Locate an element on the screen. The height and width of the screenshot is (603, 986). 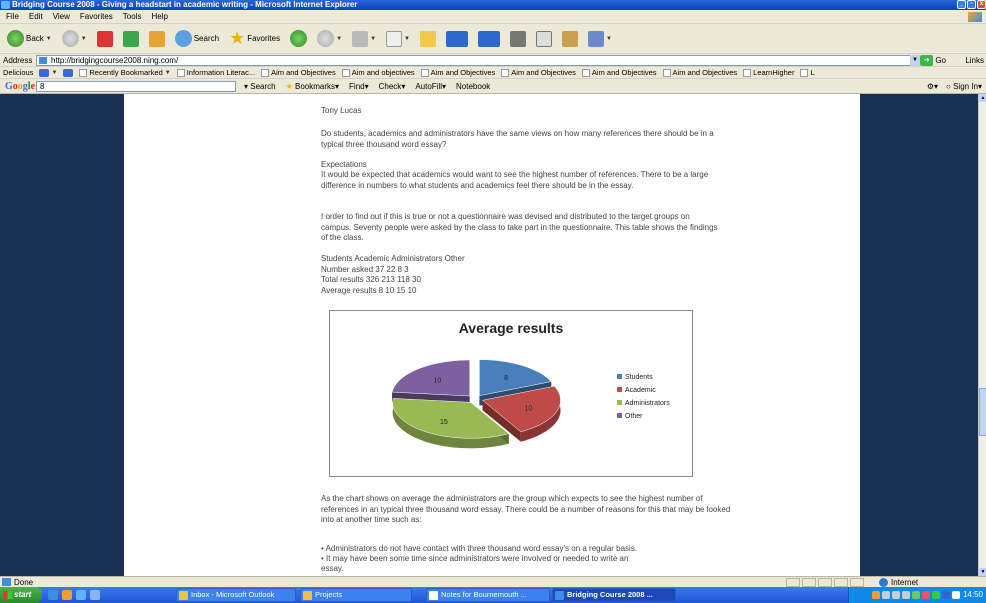
google-autofill-button: AutoFill▾ is located at coordinates (430, 86).